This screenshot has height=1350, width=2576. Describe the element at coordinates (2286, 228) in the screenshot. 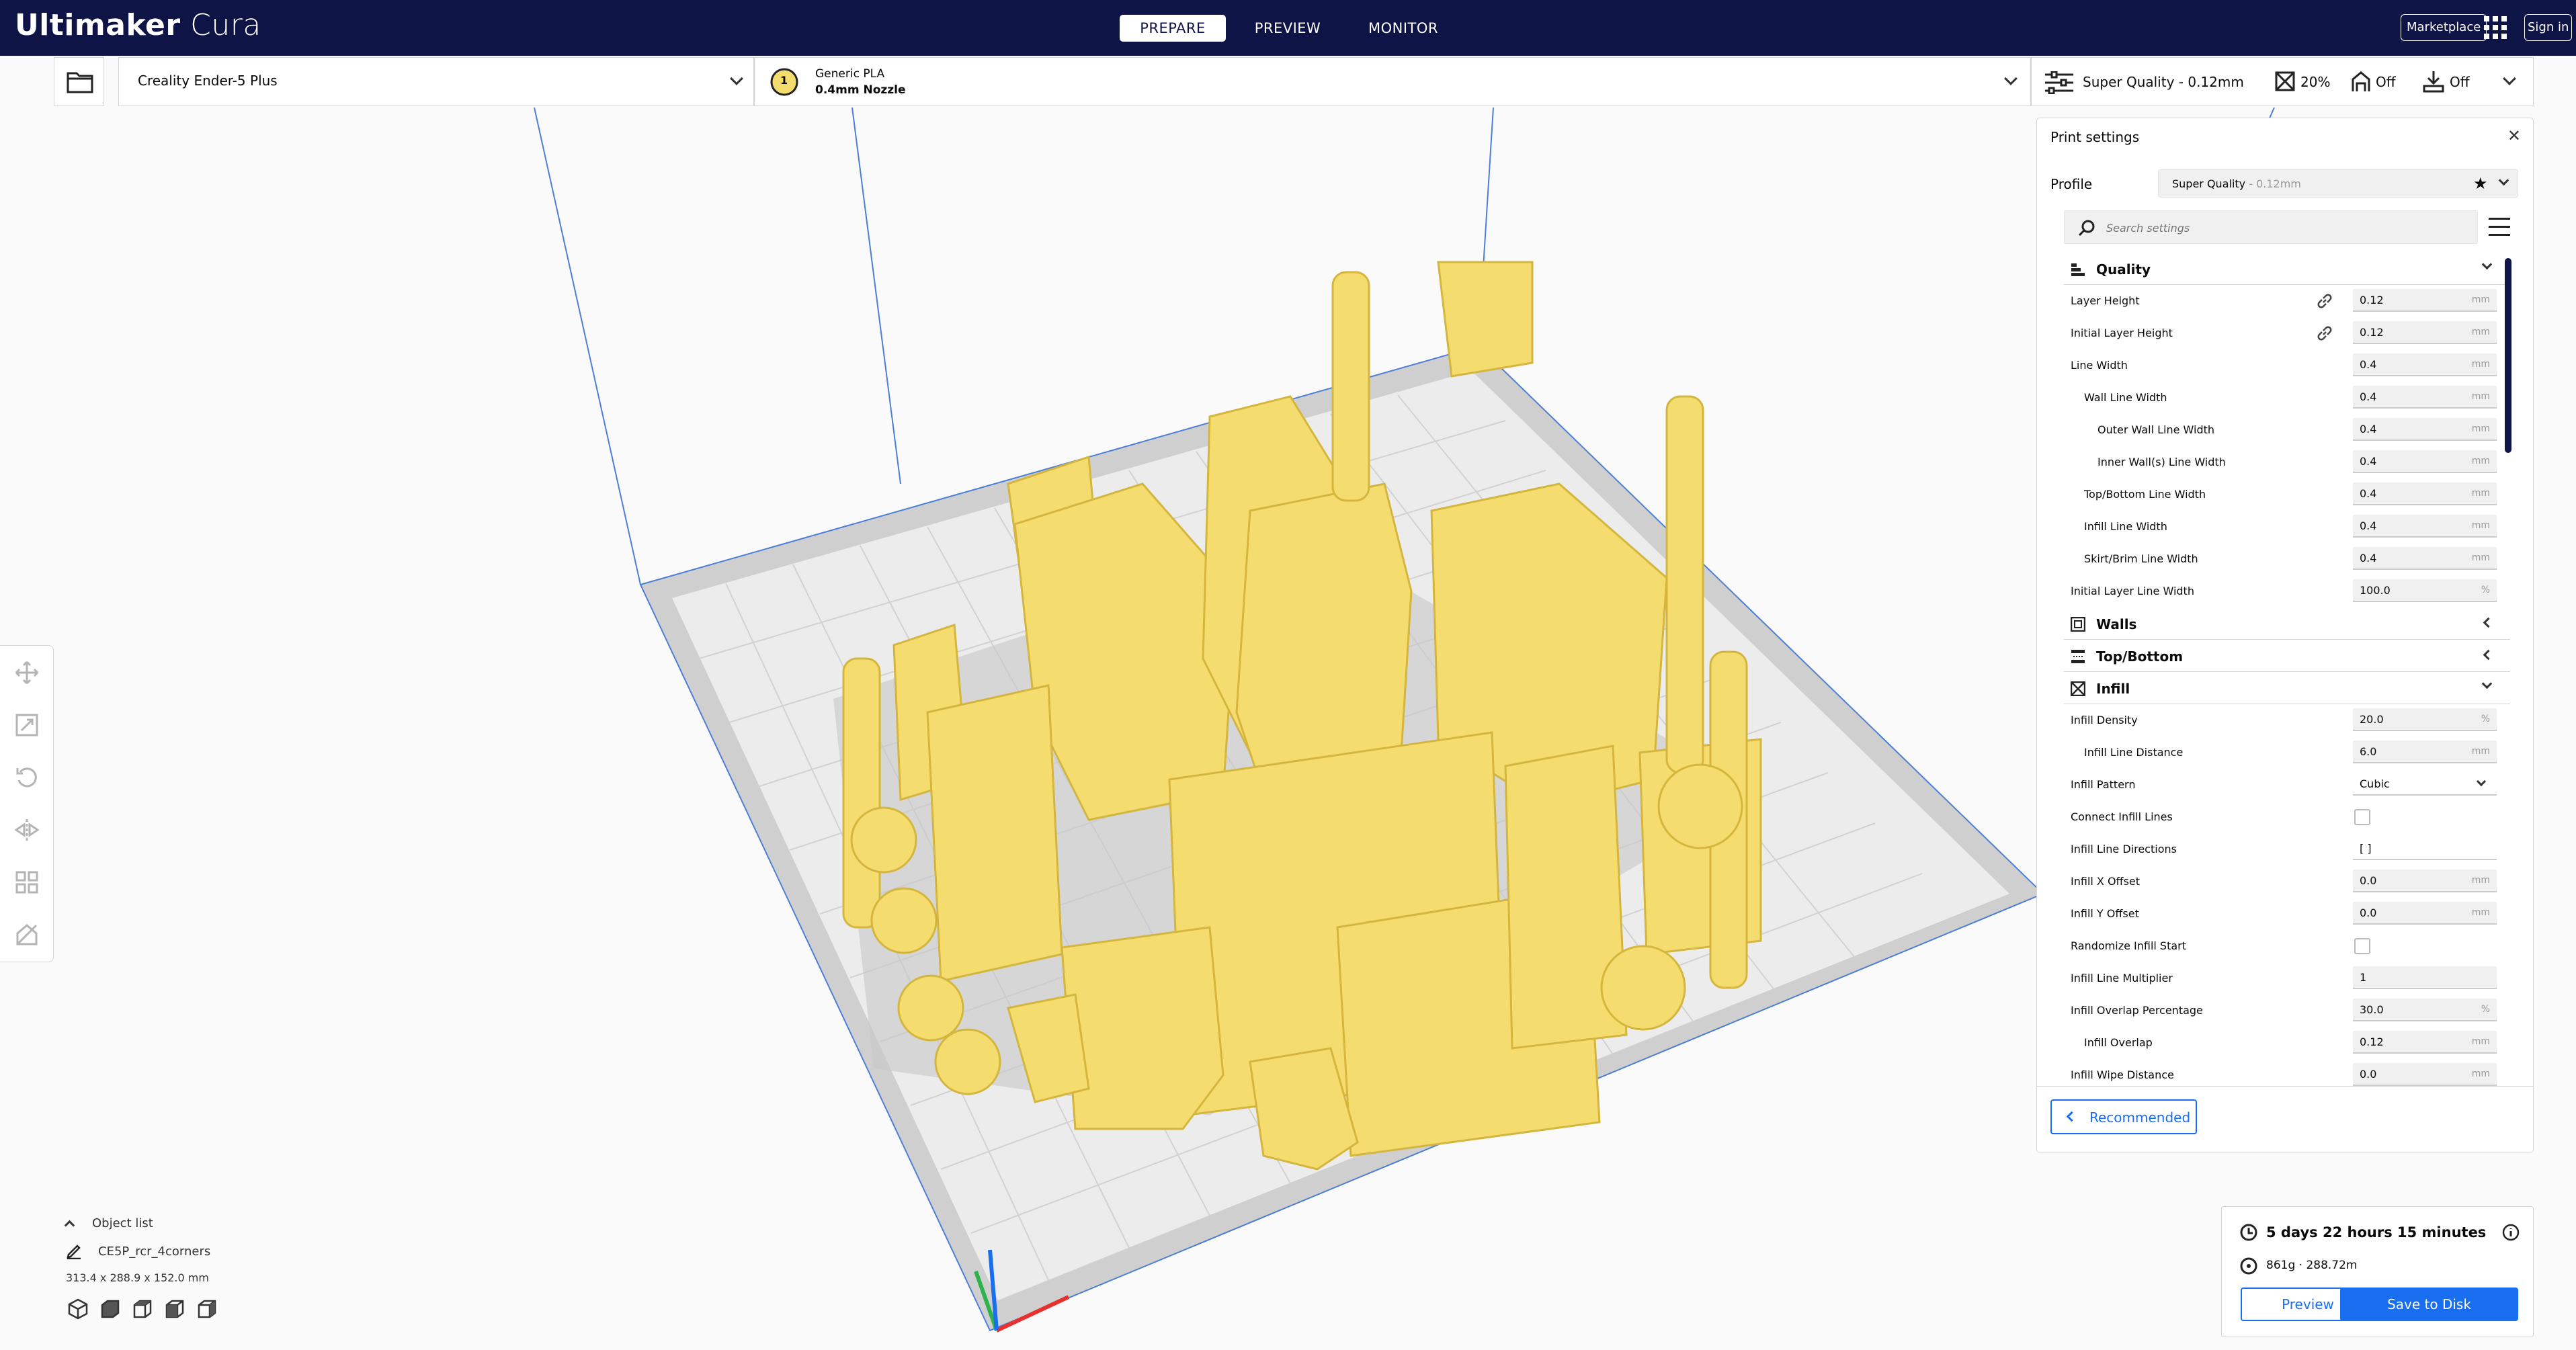

I see `search-input` at that location.